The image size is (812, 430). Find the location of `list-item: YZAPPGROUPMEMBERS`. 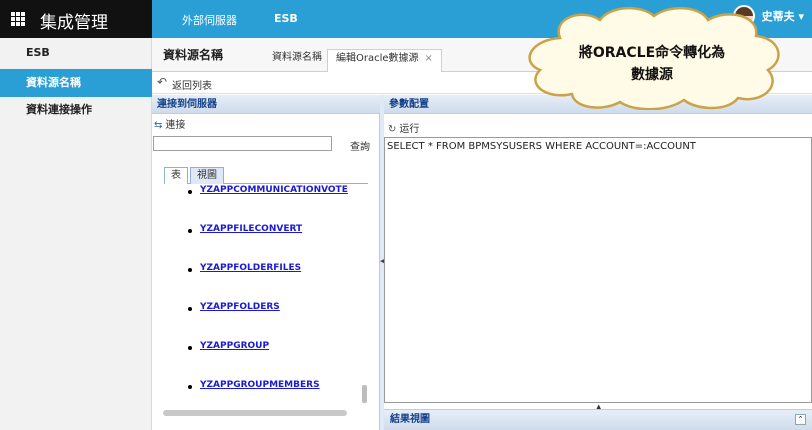

list-item: YZAPPGROUPMEMBERS is located at coordinates (278, 387).